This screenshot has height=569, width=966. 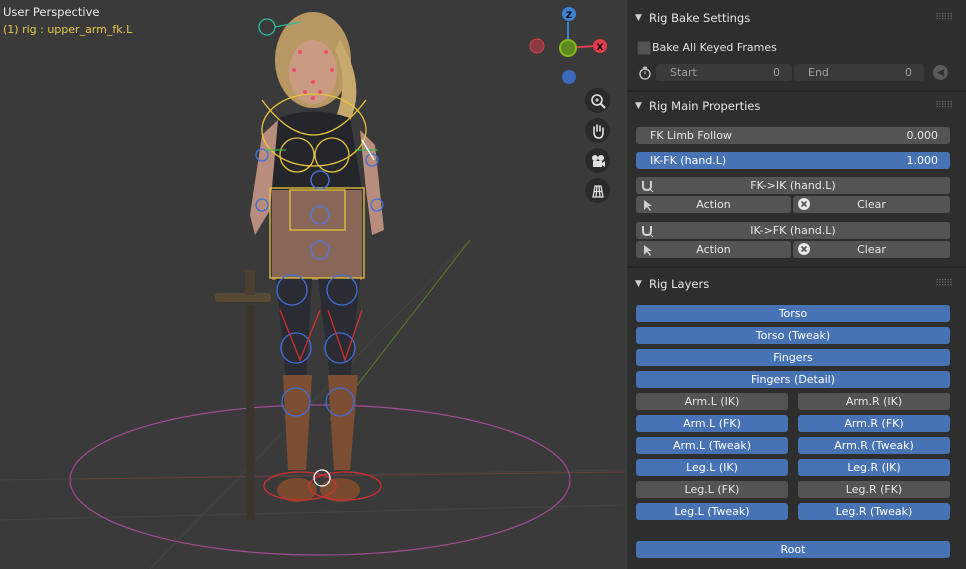 What do you see at coordinates (569, 16) in the screenshot?
I see `gizmo-z-label: Z` at bounding box center [569, 16].